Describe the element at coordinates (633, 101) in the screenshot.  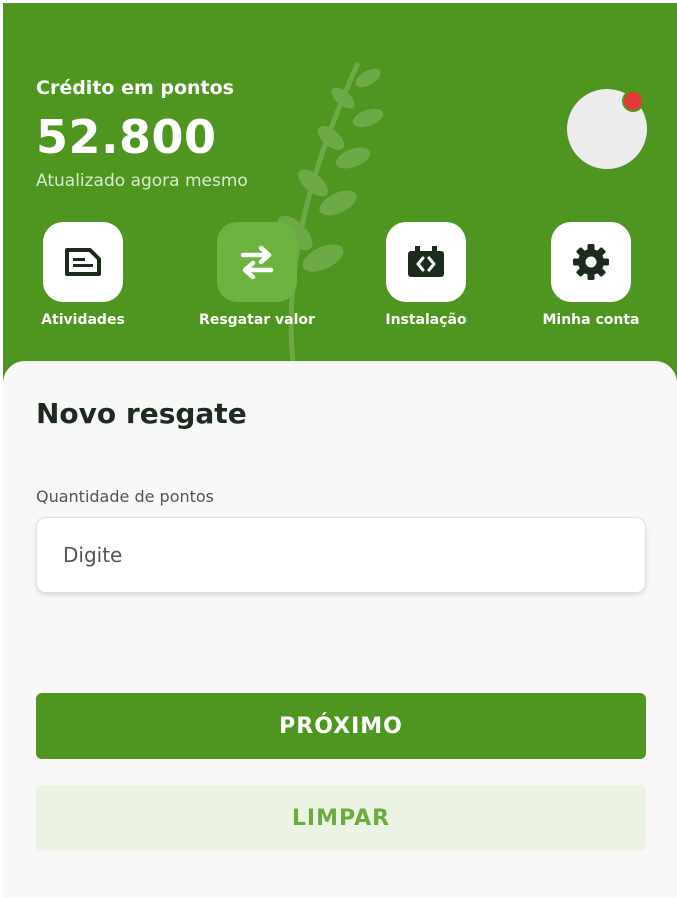
I see `notification-dot` at that location.